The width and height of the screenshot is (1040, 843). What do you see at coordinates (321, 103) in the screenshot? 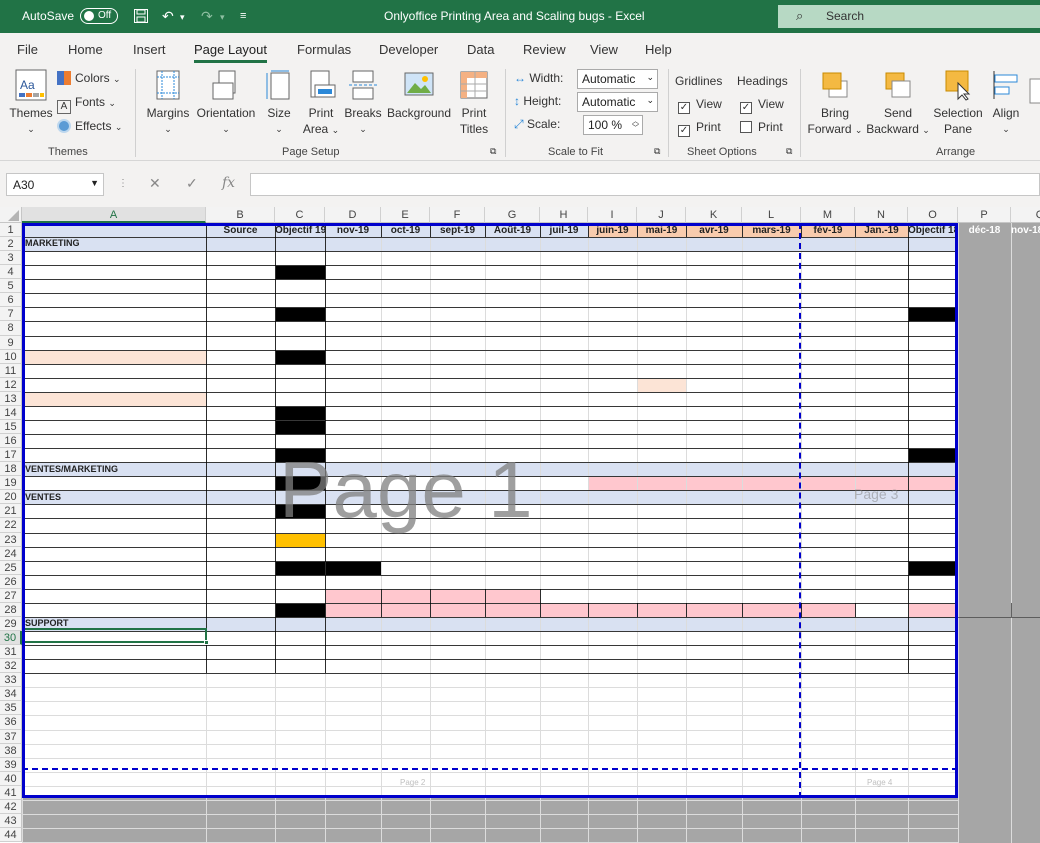
I see `print-area-button: Print Area ⌄` at bounding box center [321, 103].